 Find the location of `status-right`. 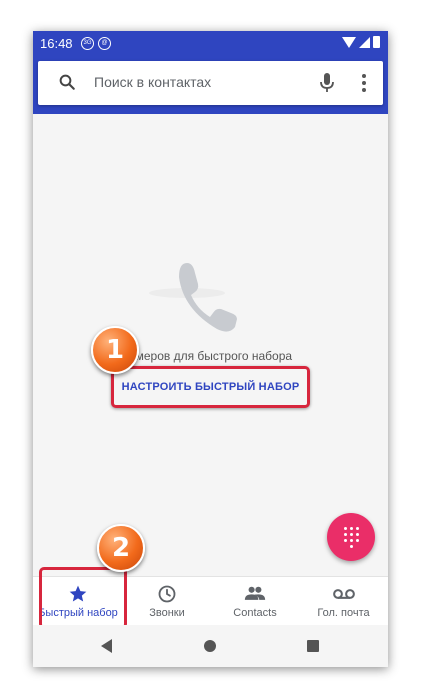

status-right is located at coordinates (361, 42).